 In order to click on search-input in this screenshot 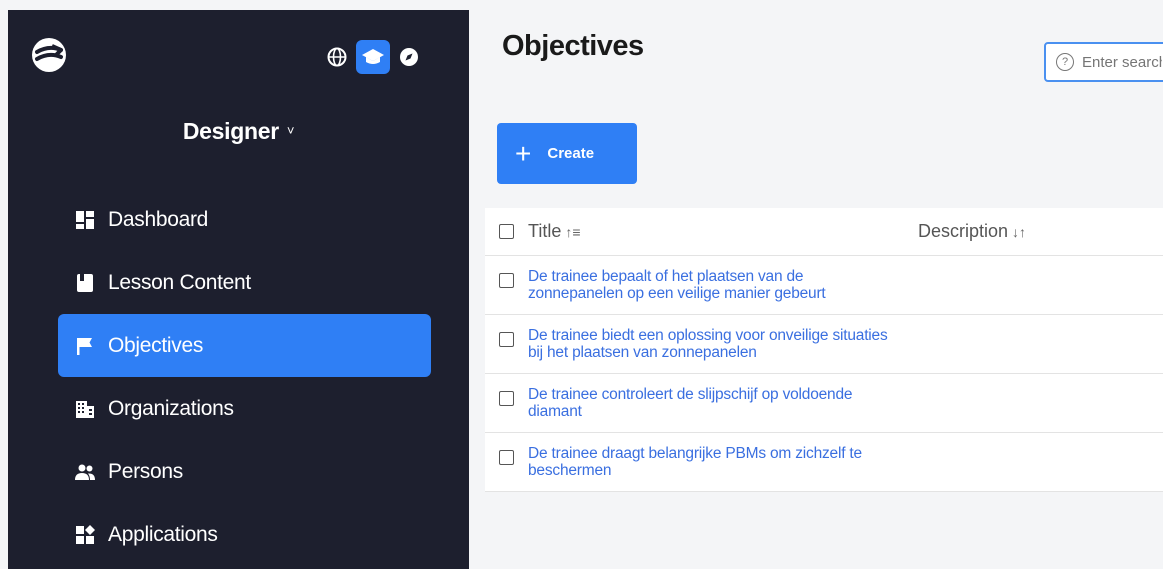, I will do `click(1122, 62)`.